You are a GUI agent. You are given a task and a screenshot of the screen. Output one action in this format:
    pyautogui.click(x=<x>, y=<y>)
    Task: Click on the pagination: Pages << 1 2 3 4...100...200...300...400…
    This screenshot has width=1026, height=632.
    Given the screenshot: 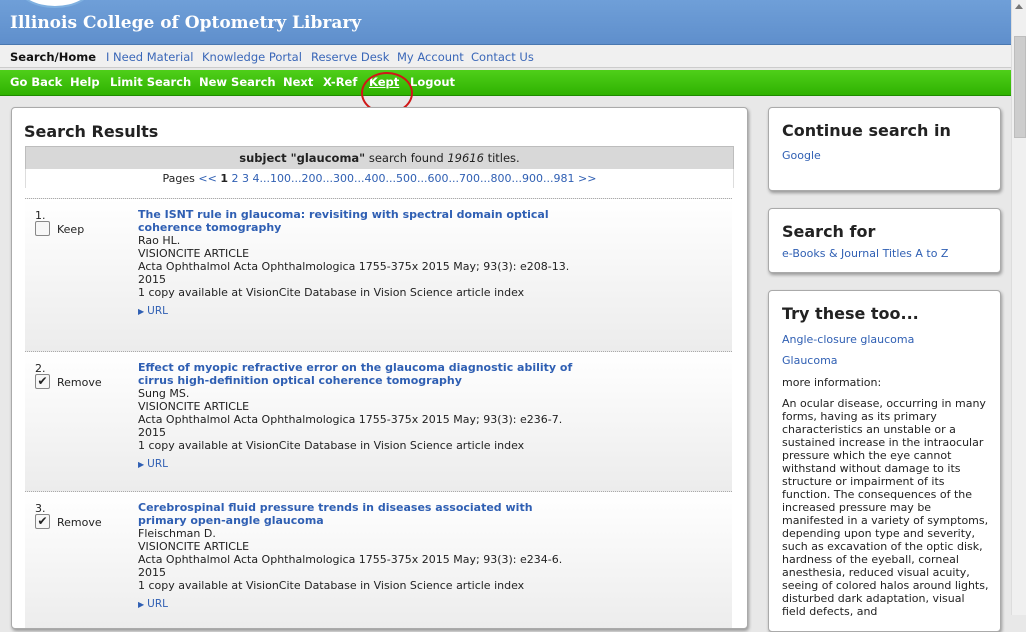 What is the action you would take?
    pyautogui.click(x=379, y=178)
    